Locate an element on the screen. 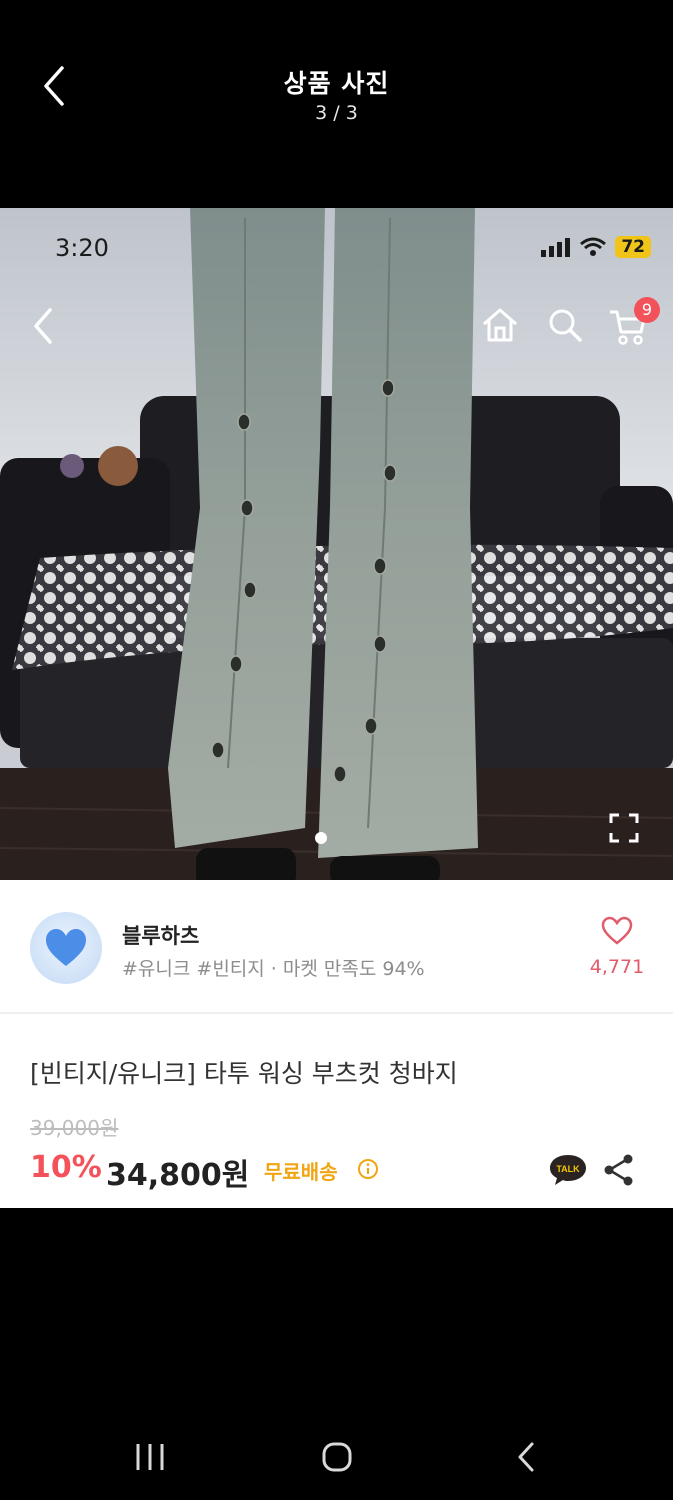  share-icon is located at coordinates (619, 1170).